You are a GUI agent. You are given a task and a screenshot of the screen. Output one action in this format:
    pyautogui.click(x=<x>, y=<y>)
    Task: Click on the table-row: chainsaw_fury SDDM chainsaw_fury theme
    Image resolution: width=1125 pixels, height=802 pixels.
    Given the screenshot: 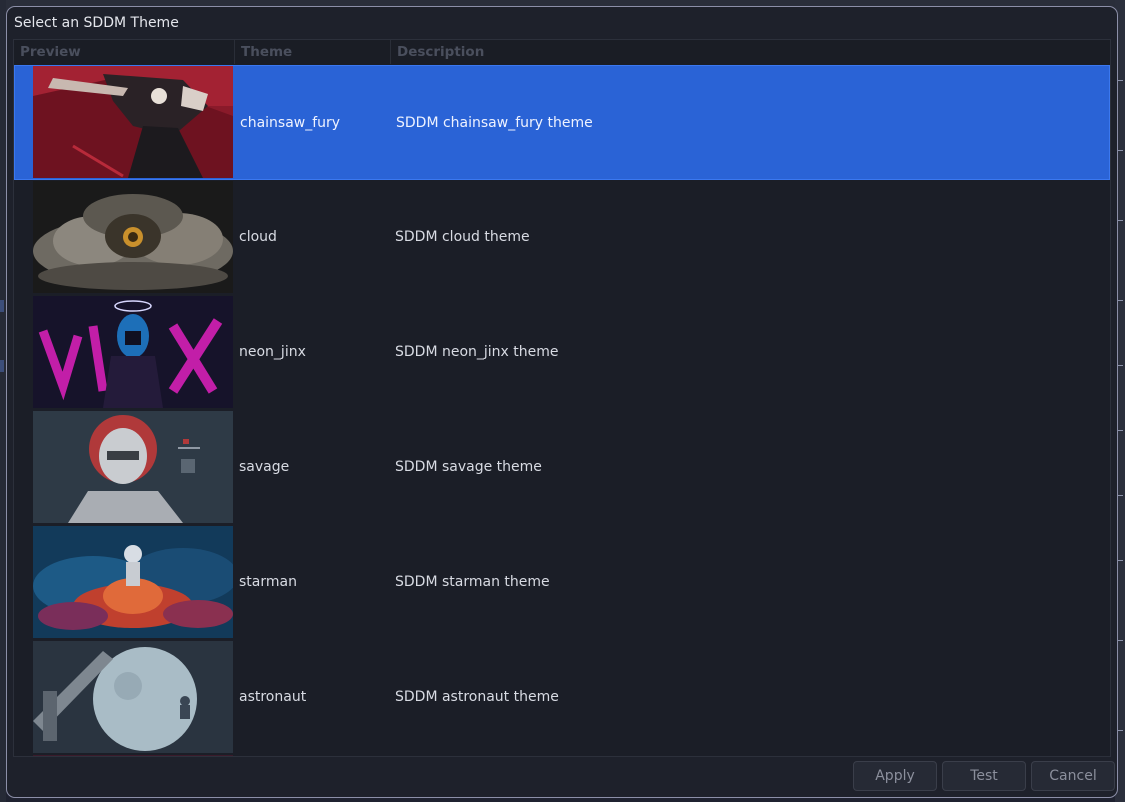 What is the action you would take?
    pyautogui.click(x=562, y=122)
    